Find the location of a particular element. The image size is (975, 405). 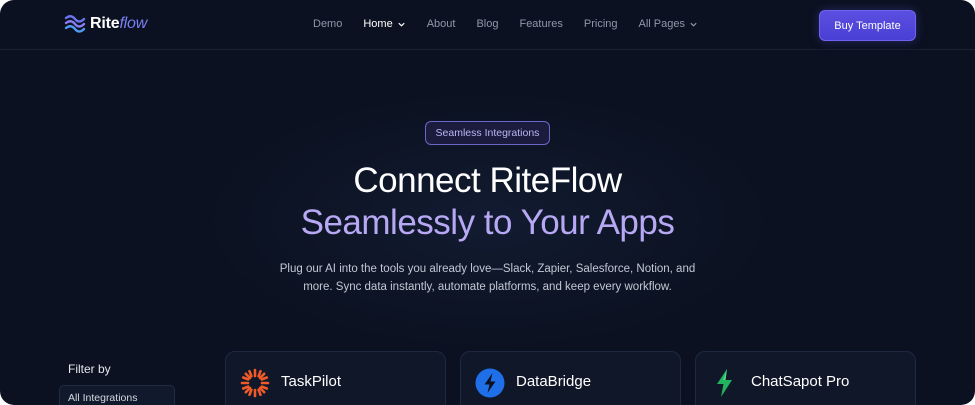

section-badge: Seamless Integrations is located at coordinates (487, 133).